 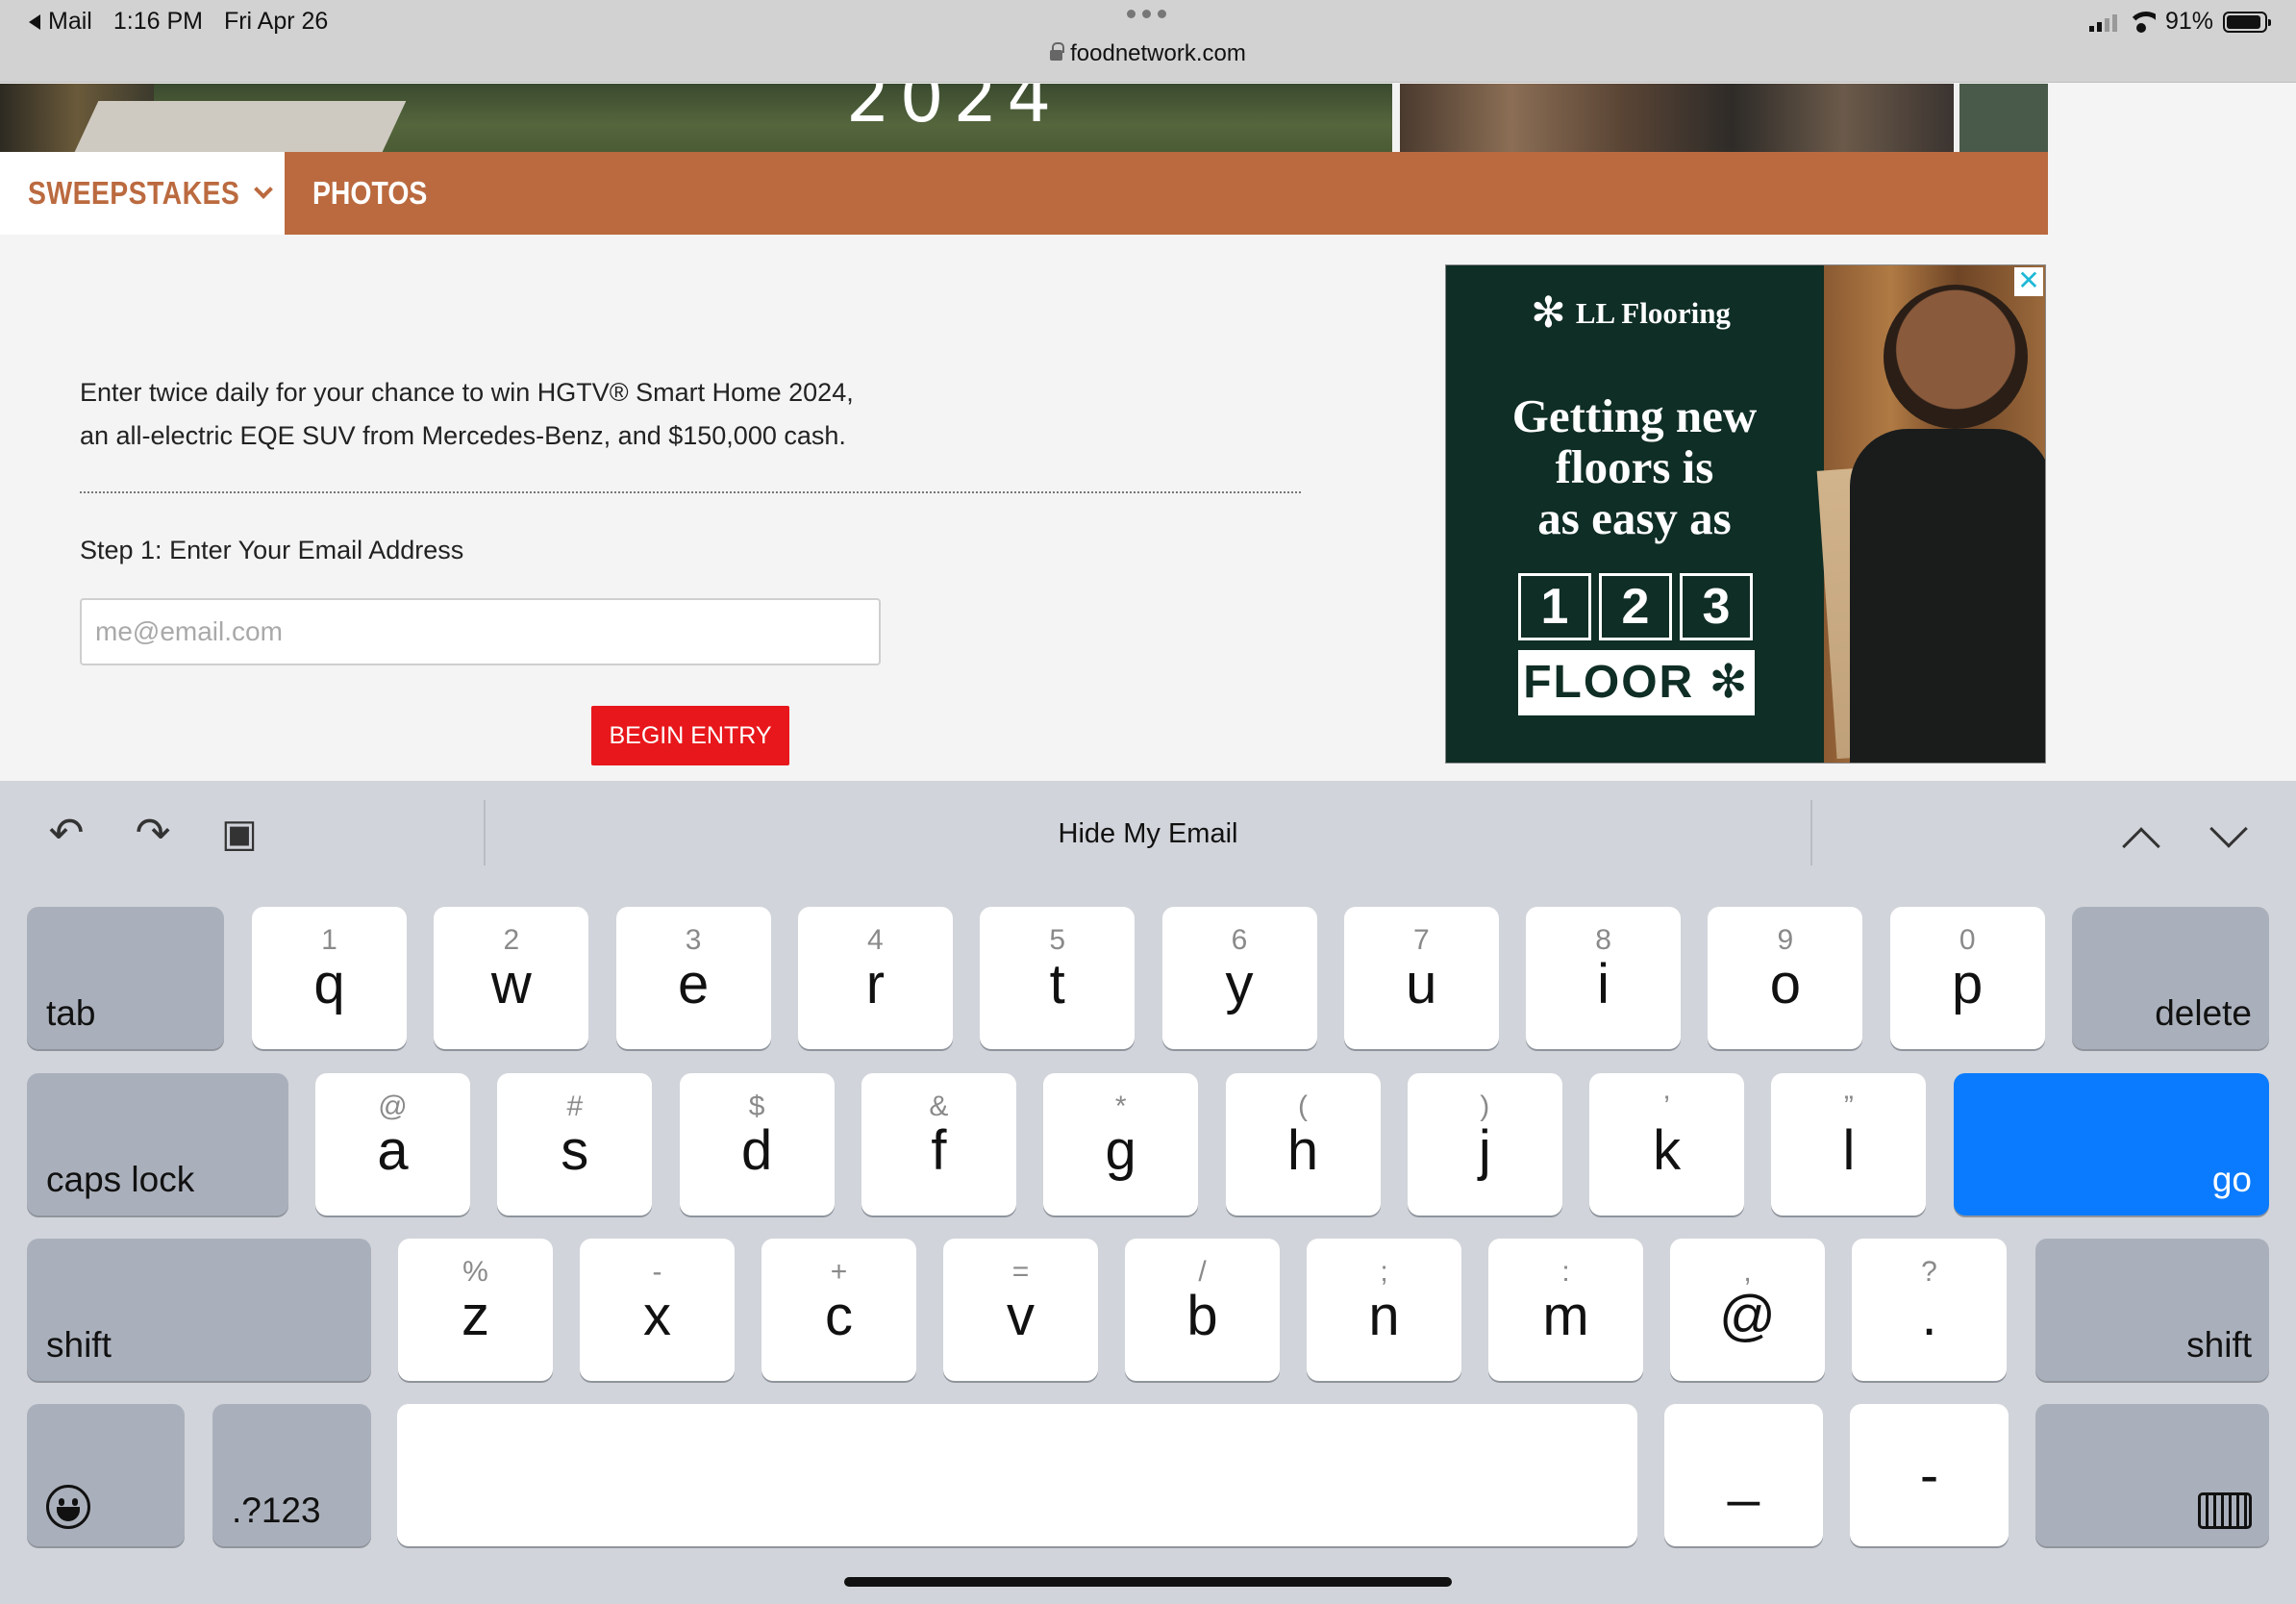 I want to click on key-y: 6y, so click(x=1239, y=978).